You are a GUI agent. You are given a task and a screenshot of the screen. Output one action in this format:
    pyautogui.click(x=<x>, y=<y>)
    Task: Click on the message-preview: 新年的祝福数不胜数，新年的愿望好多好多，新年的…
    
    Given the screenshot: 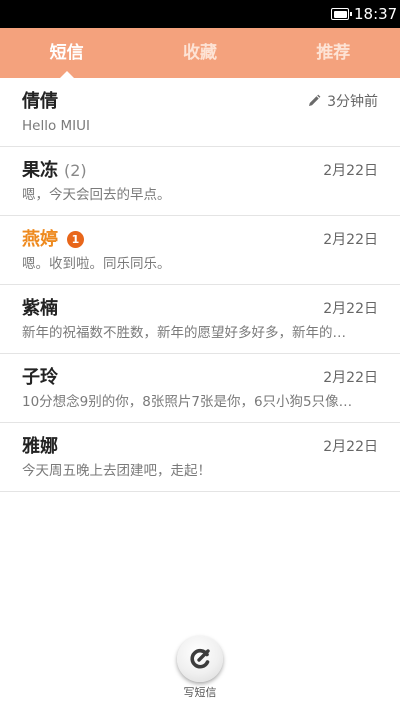 What is the action you would take?
    pyautogui.click(x=184, y=333)
    